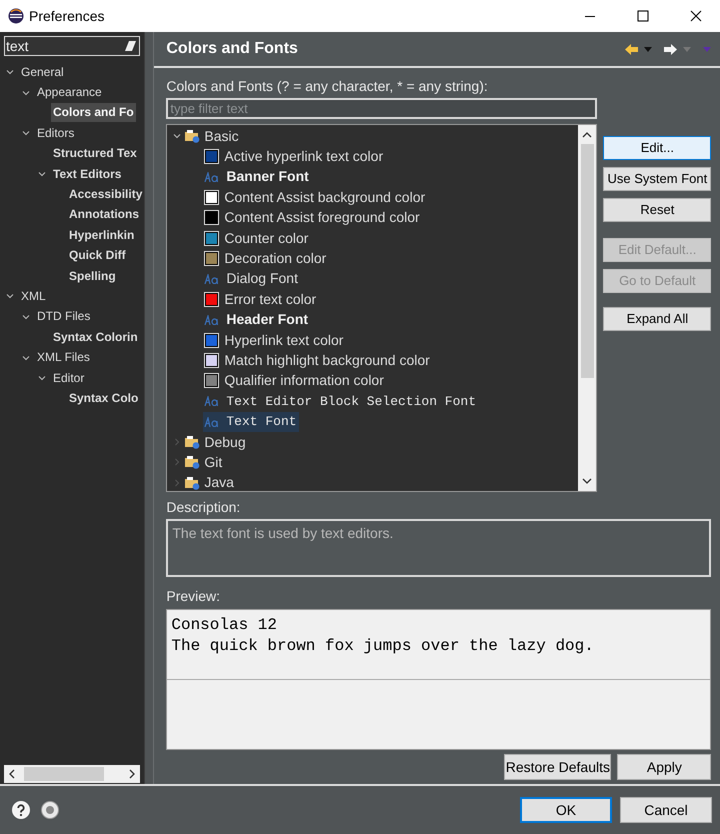 Image resolution: width=720 pixels, height=834 pixels. What do you see at coordinates (204, 507) in the screenshot?
I see `description-label: Description:` at bounding box center [204, 507].